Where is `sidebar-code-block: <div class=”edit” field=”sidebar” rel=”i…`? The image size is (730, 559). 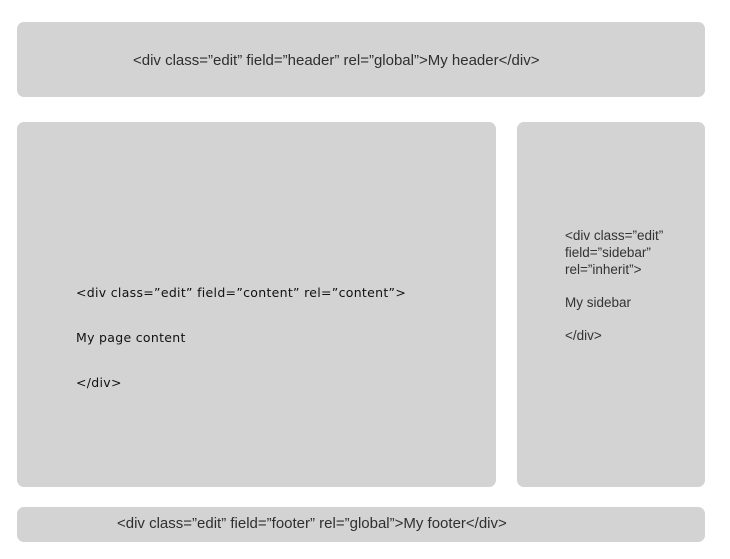
sidebar-code-block: <div class=”edit” field=”sidebar” rel=”i… is located at coordinates (614, 285).